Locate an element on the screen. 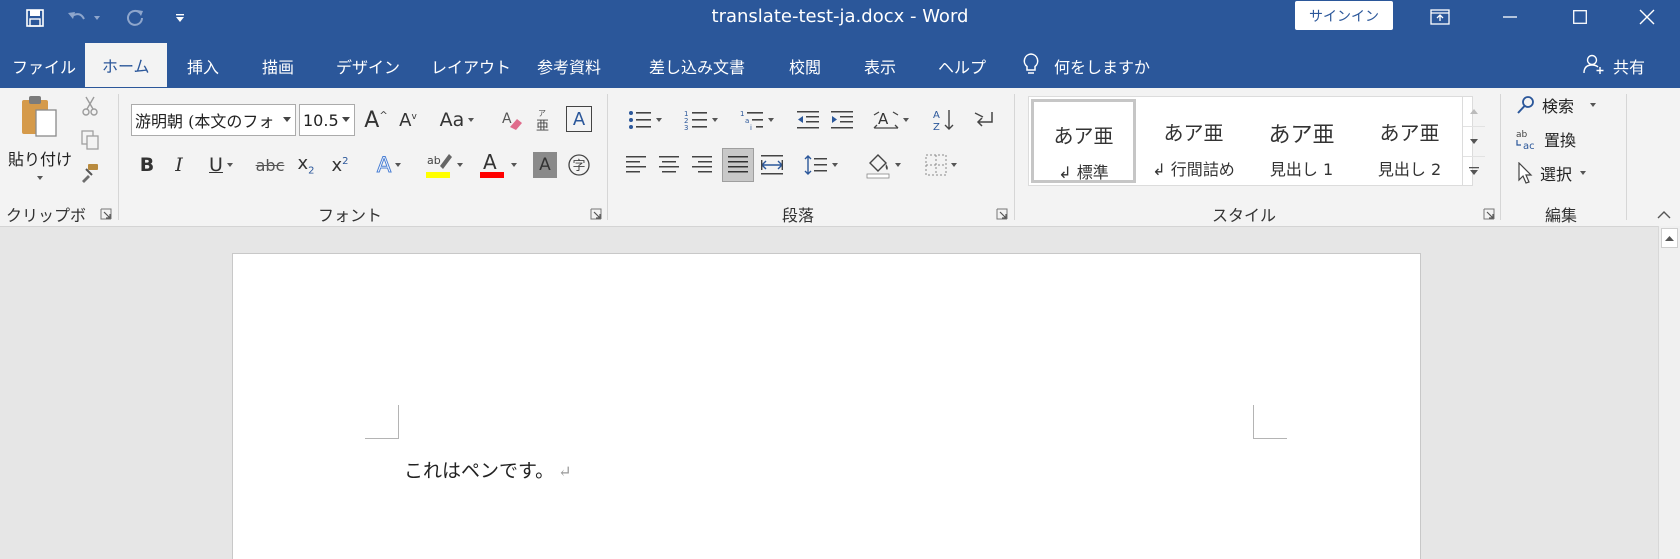 The width and height of the screenshot is (1680, 559). gallery-more-icon is located at coordinates (1474, 171).